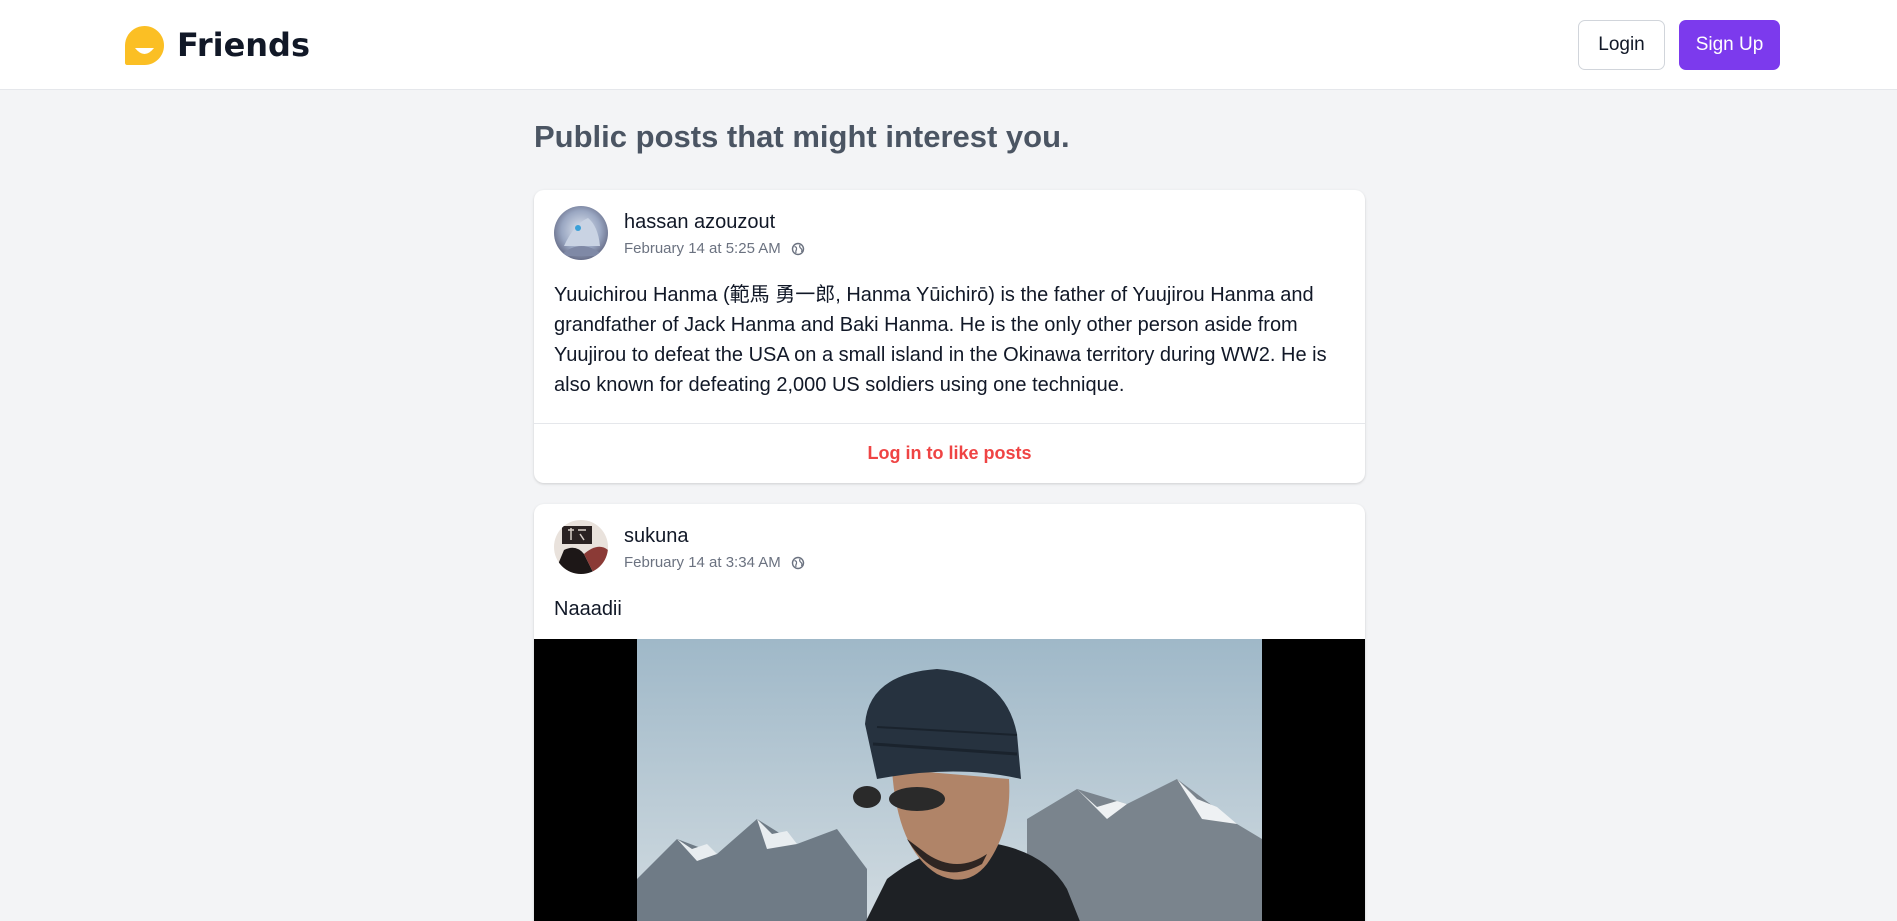 This screenshot has height=921, width=1897. I want to click on post-author: hassan azouzout, so click(699, 222).